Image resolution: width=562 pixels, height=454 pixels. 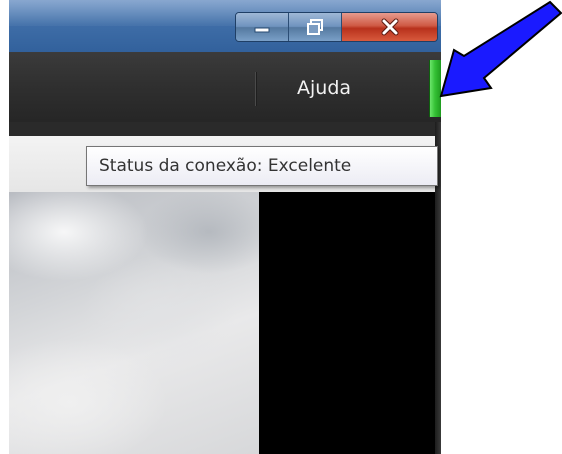 I want to click on menu-bar: Ajuda, so click(x=225, y=87).